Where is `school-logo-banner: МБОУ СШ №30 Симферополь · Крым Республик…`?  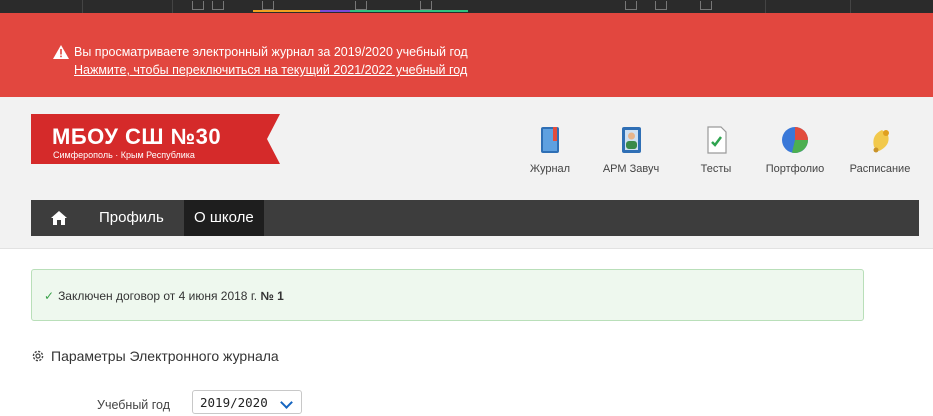 school-logo-banner: МБОУ СШ №30 Симферополь · Крым Республик… is located at coordinates (155, 139).